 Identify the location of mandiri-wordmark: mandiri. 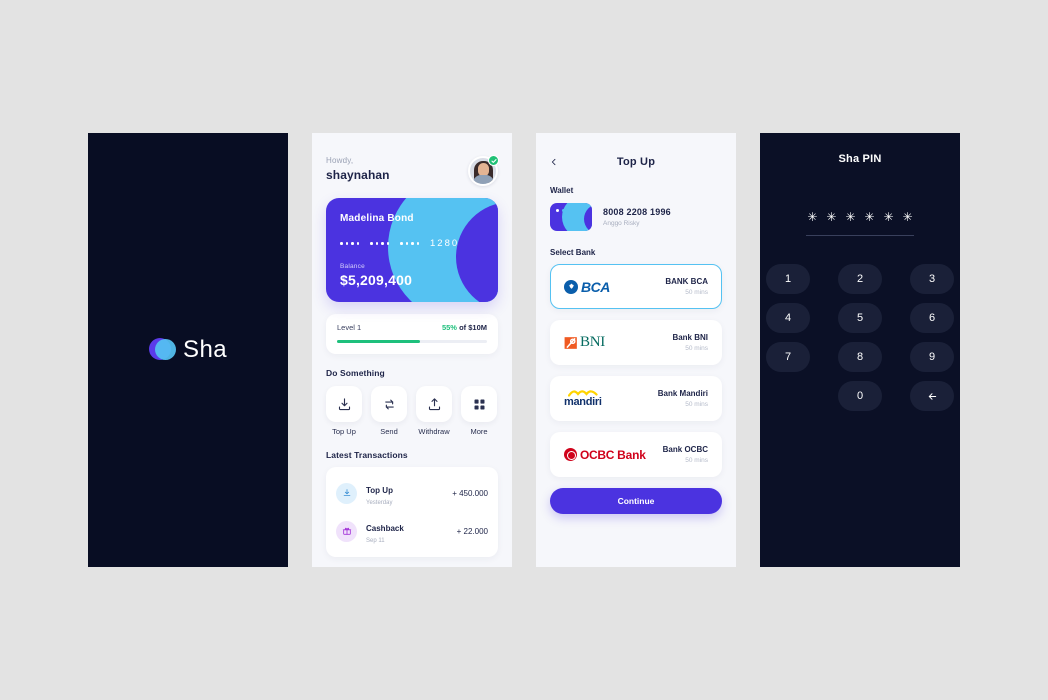
(583, 401).